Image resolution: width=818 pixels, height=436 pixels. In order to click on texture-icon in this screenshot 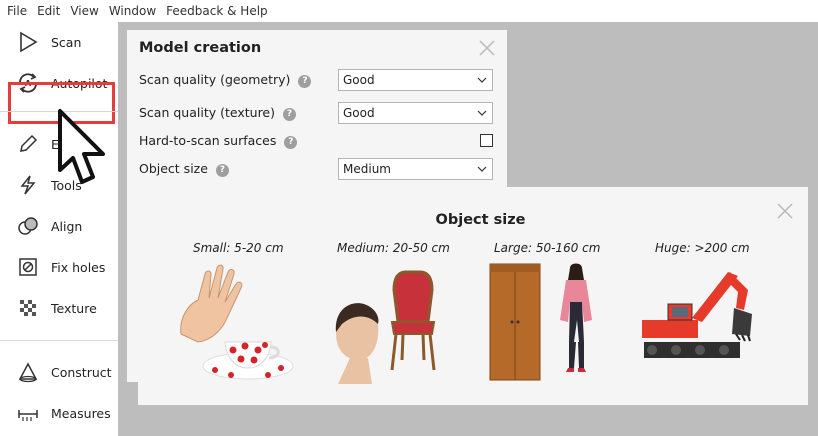, I will do `click(28, 308)`.